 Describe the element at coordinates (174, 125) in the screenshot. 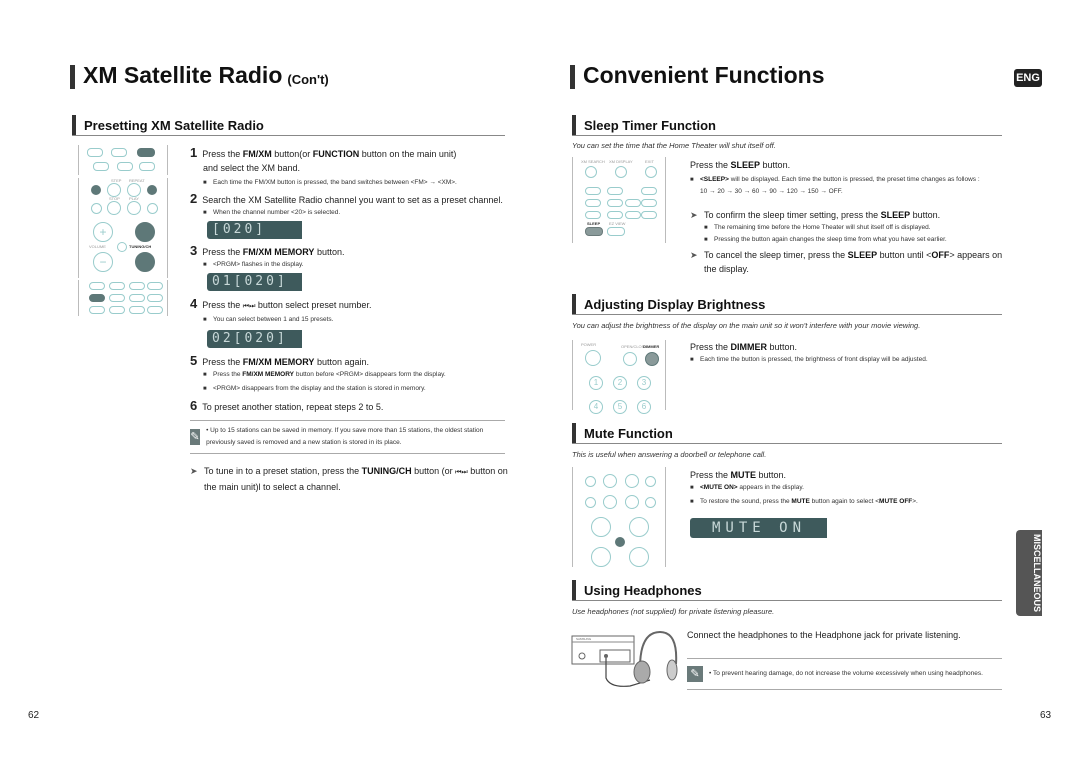

I see `heading-text: Presetting XM Satellite Radio` at that location.